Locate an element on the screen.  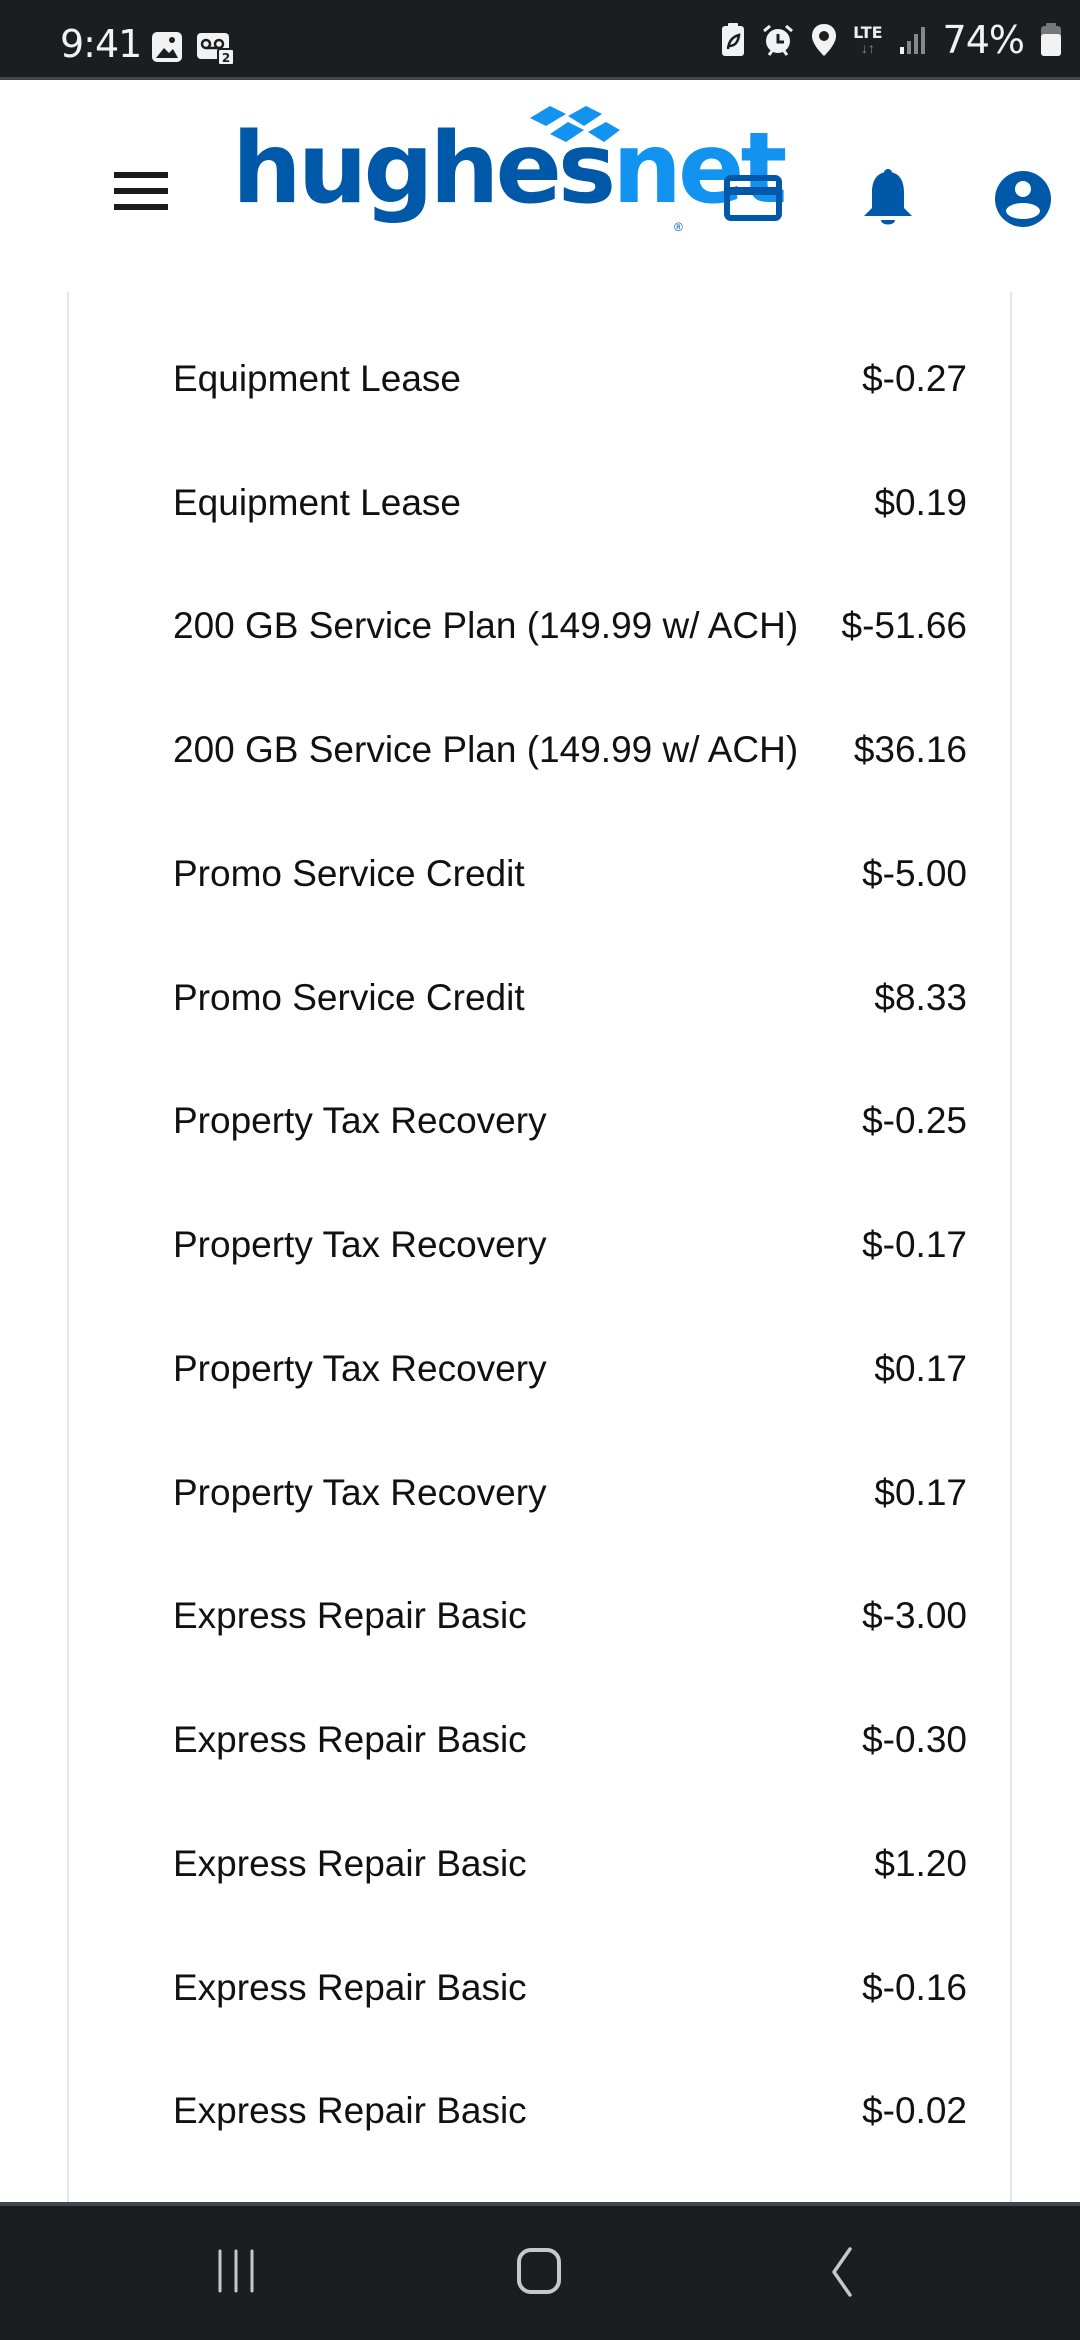
charge-amount: $36.16 is located at coordinates (910, 749).